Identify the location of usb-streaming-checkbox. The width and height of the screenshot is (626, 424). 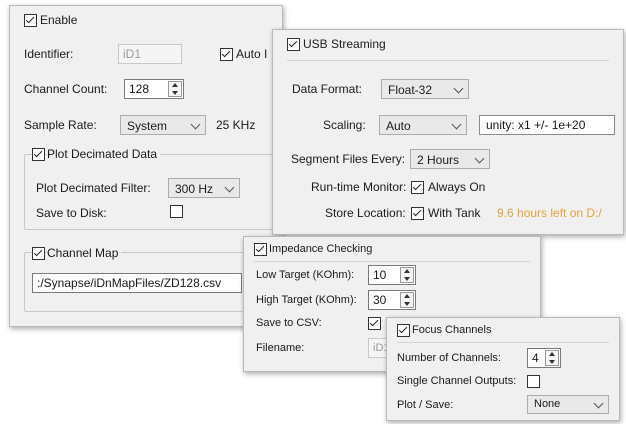
(293, 44).